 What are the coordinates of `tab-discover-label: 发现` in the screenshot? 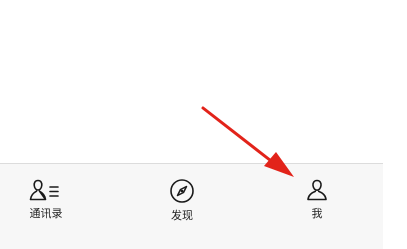 It's located at (182, 215).